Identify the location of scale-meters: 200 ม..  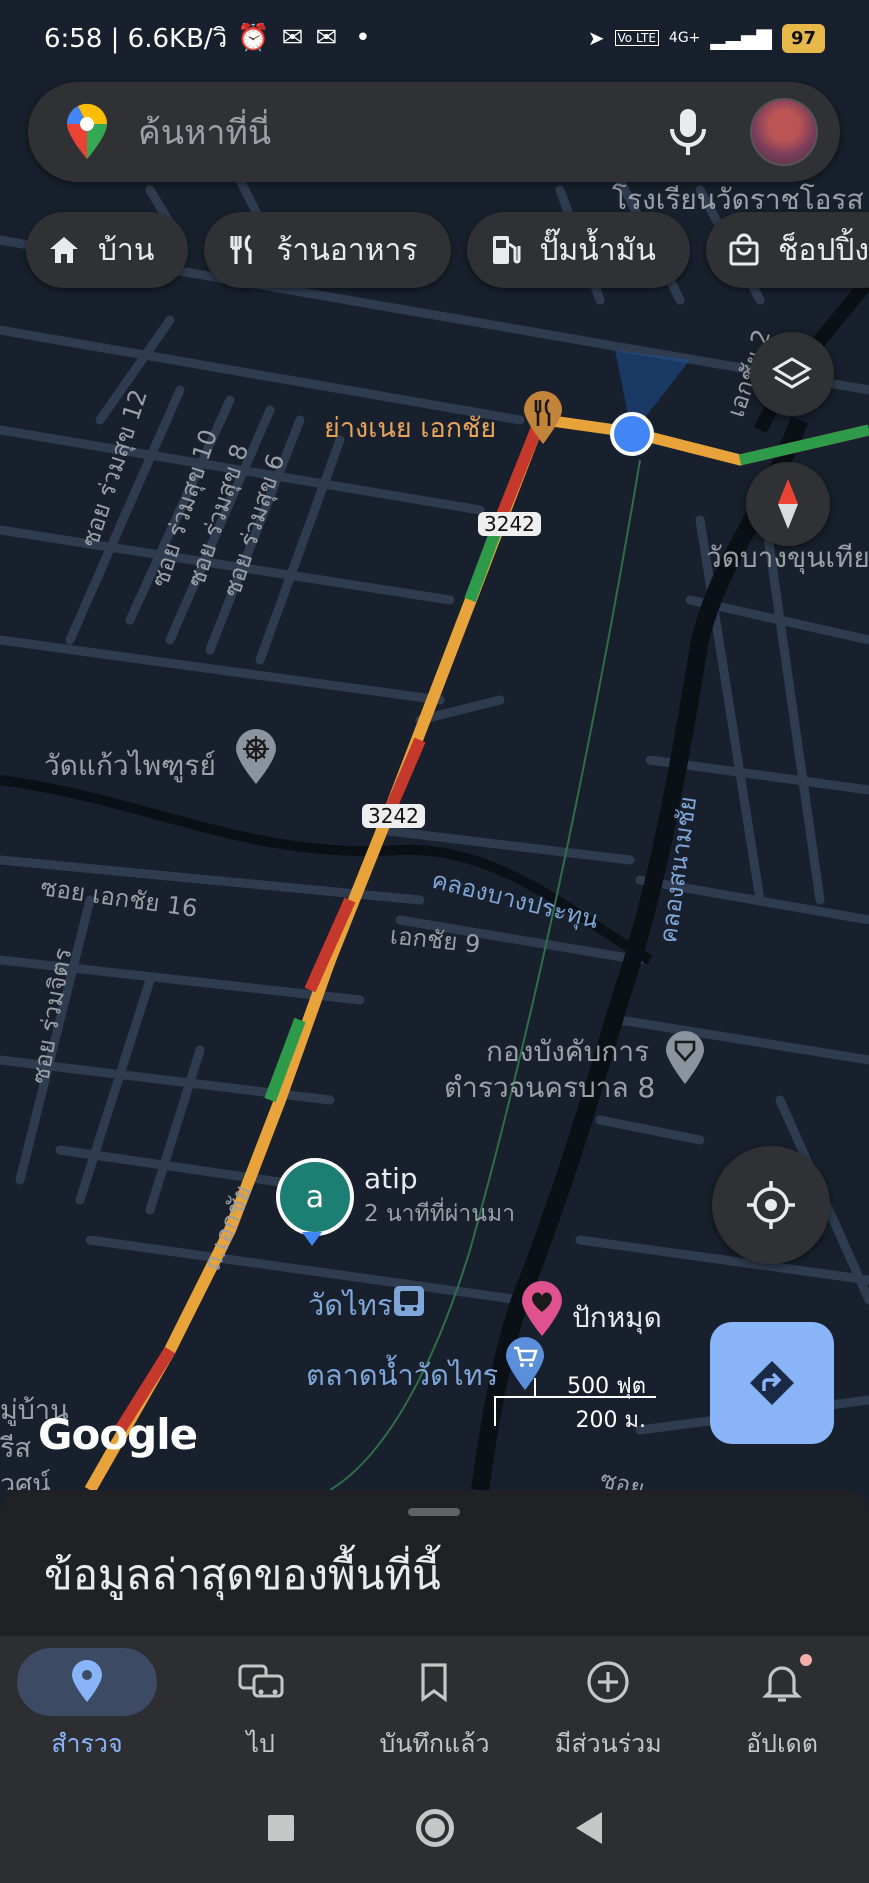
(610, 1420).